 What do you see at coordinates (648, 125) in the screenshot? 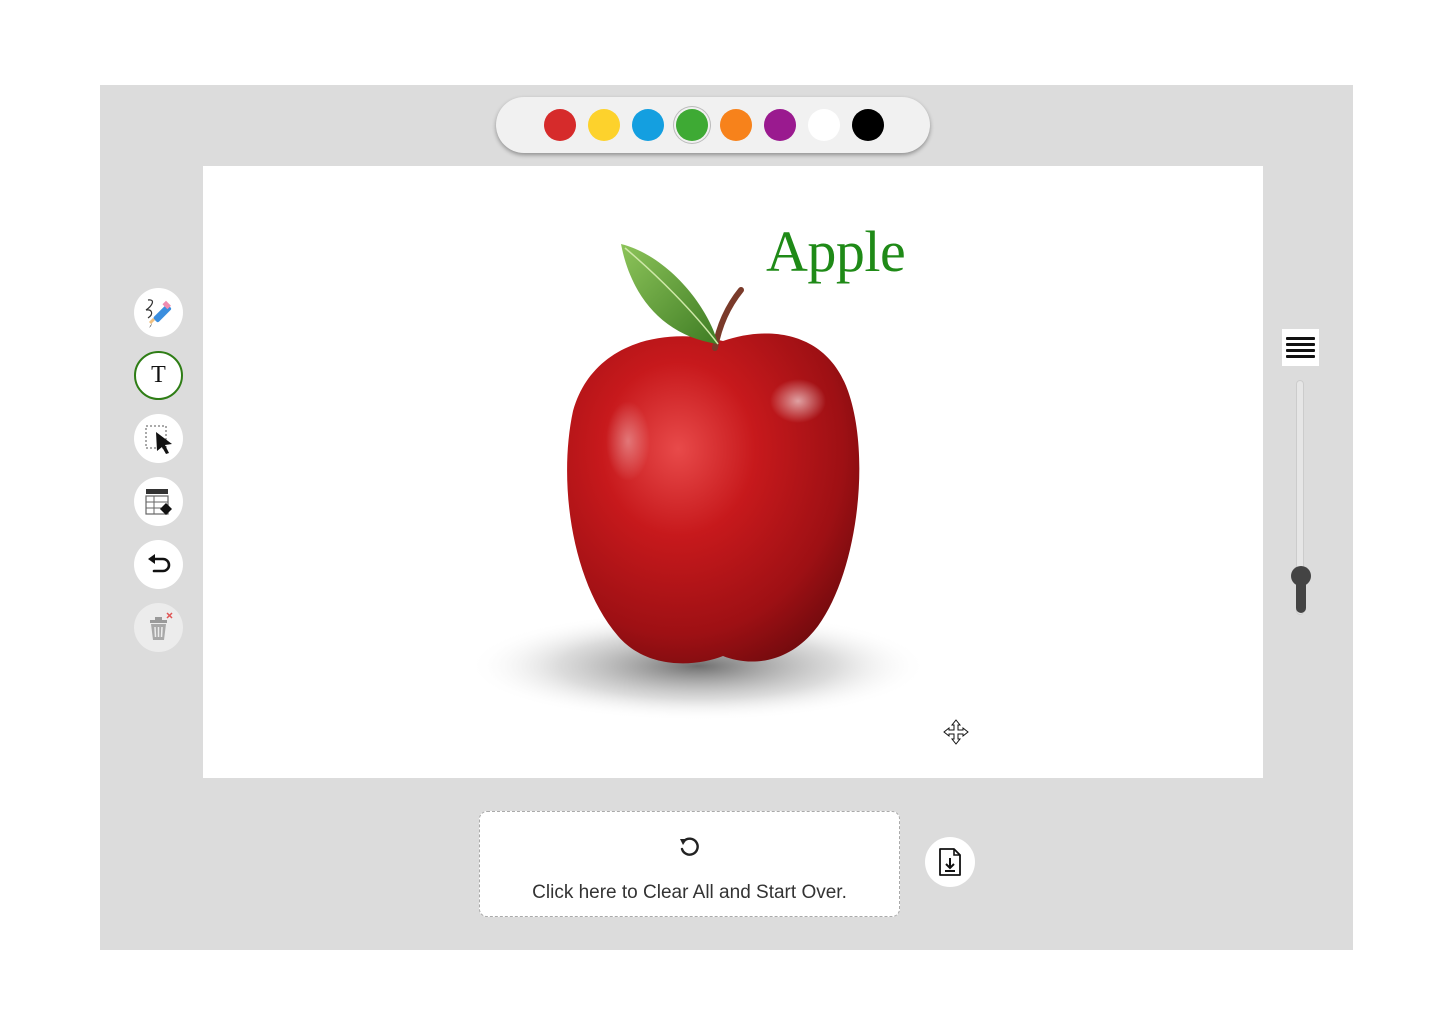
I see `color-swatch-blue` at bounding box center [648, 125].